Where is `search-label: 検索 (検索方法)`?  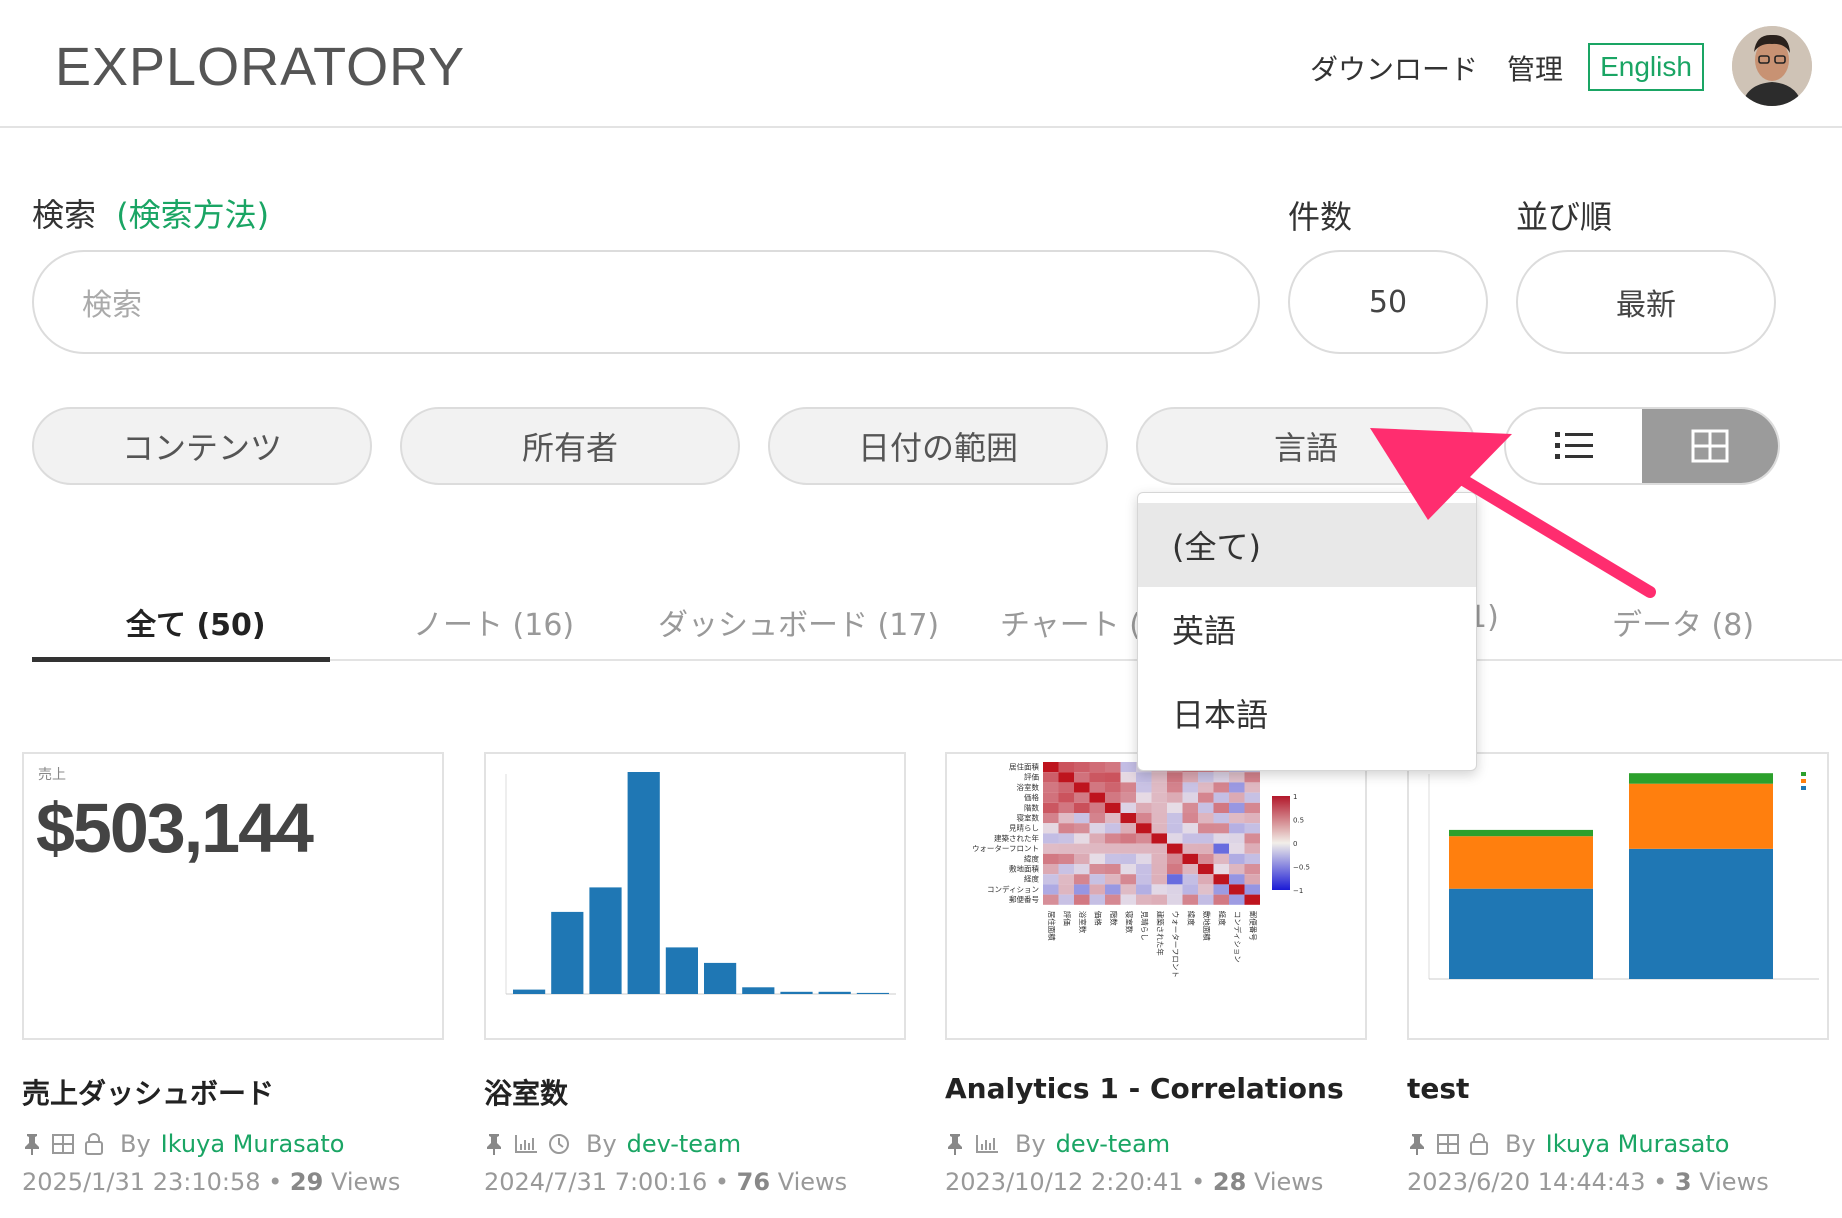 search-label: 検索 (検索方法) is located at coordinates (151, 215).